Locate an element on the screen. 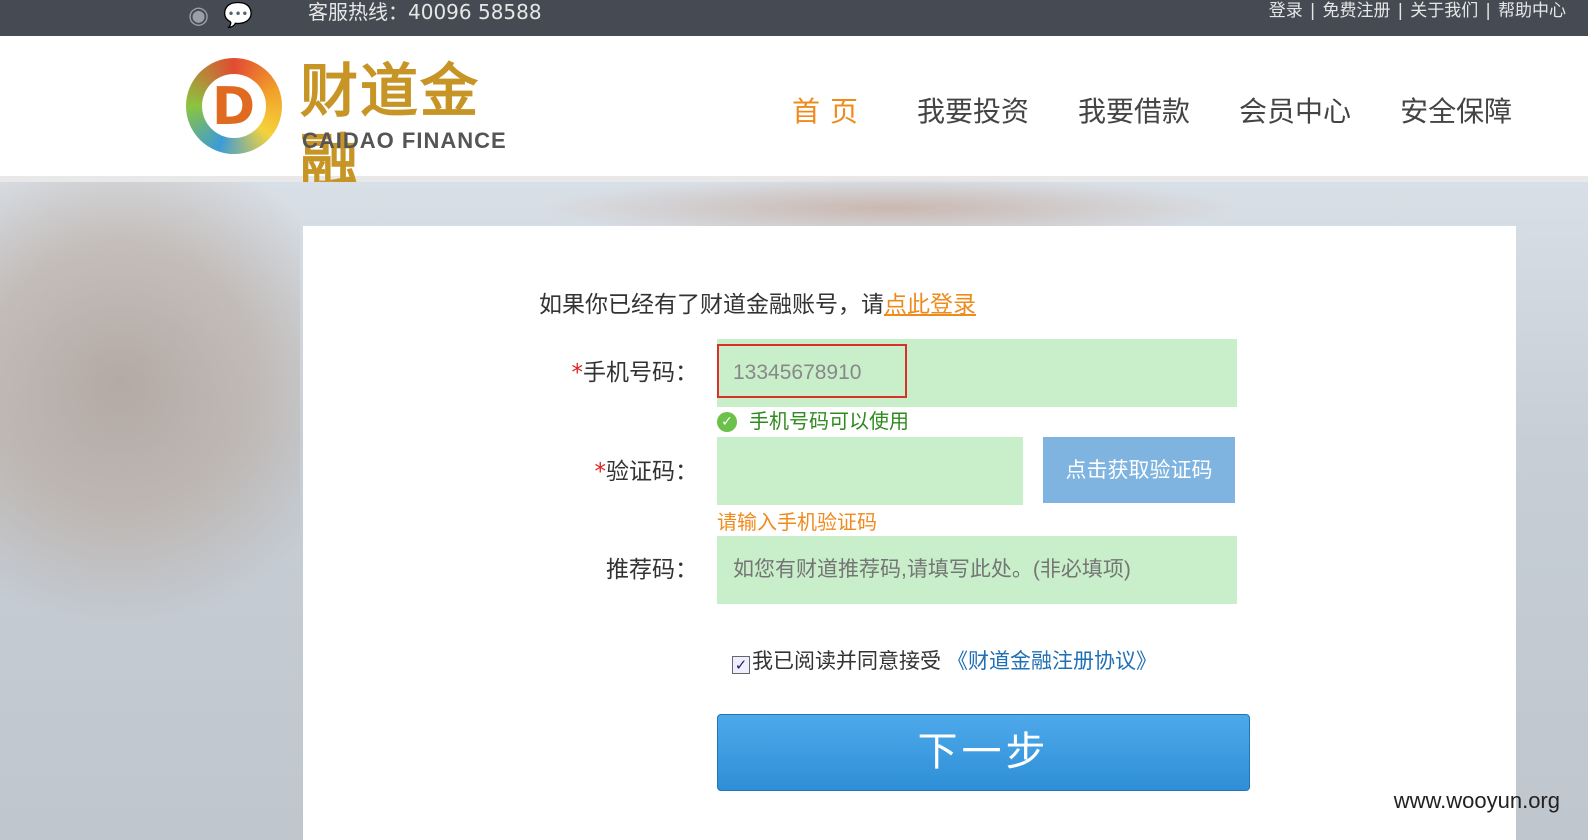  login-here-link: 点此登录 is located at coordinates (930, 305).